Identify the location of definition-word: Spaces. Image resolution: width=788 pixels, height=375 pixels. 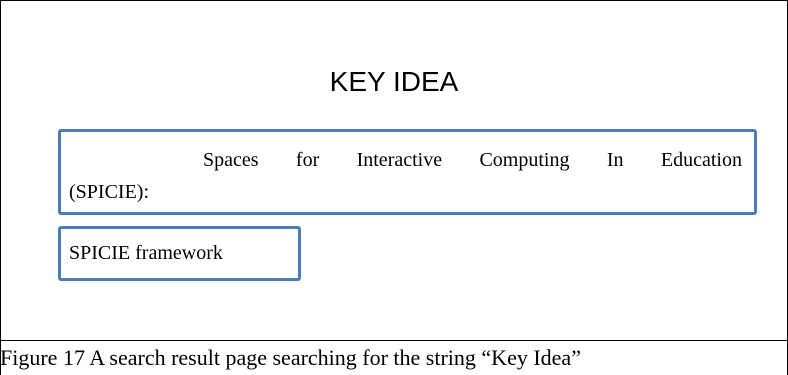
(231, 160).